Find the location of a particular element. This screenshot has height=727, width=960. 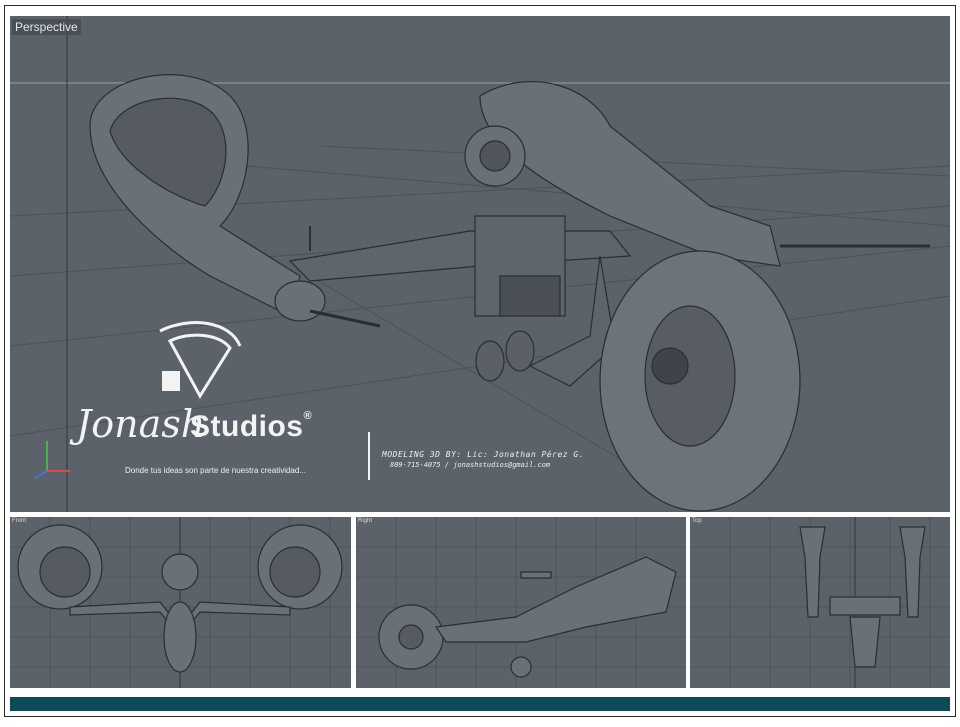

left-turbine-model is located at coordinates (235, 201).